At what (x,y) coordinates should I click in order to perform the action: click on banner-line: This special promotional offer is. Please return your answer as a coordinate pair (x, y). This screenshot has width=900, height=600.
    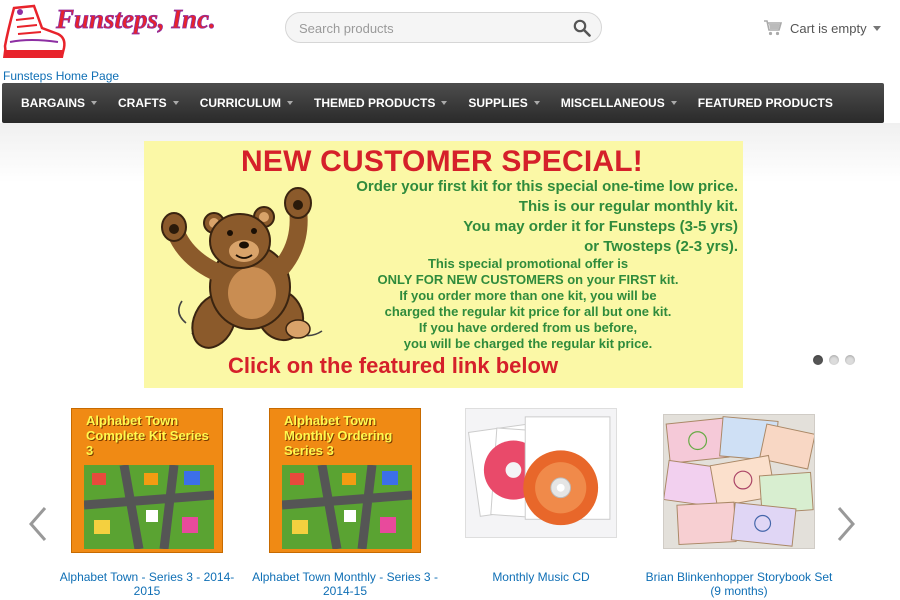
    Looking at the image, I should click on (528, 263).